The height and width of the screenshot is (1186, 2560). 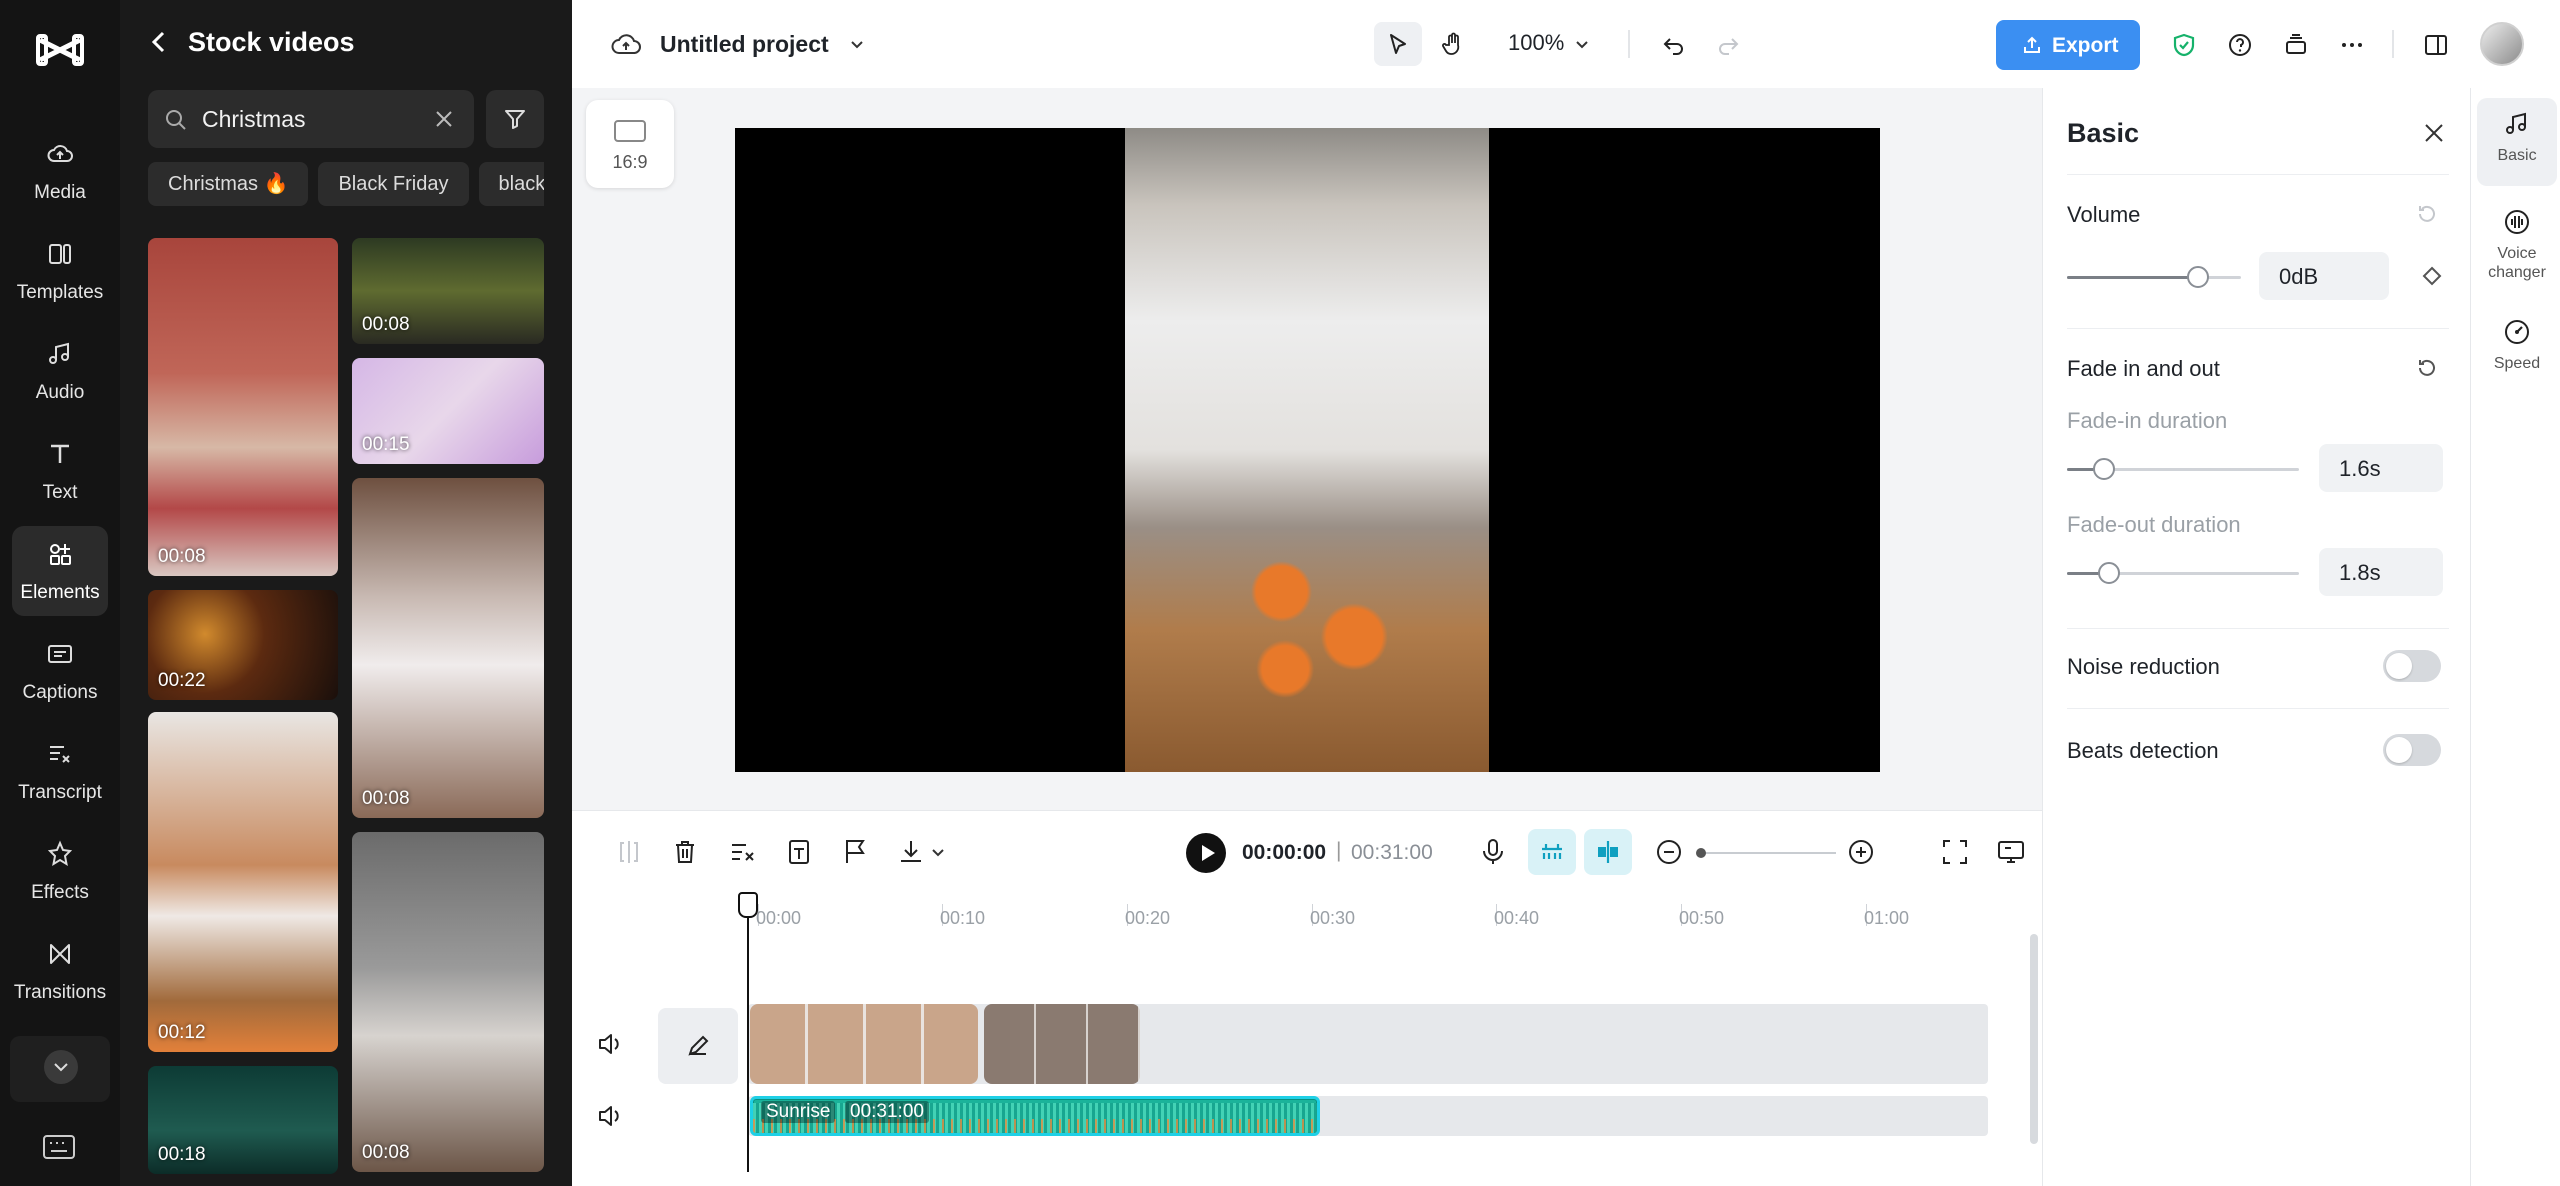 What do you see at coordinates (243, 1120) in the screenshot?
I see `video-thumbnail: 00:18` at bounding box center [243, 1120].